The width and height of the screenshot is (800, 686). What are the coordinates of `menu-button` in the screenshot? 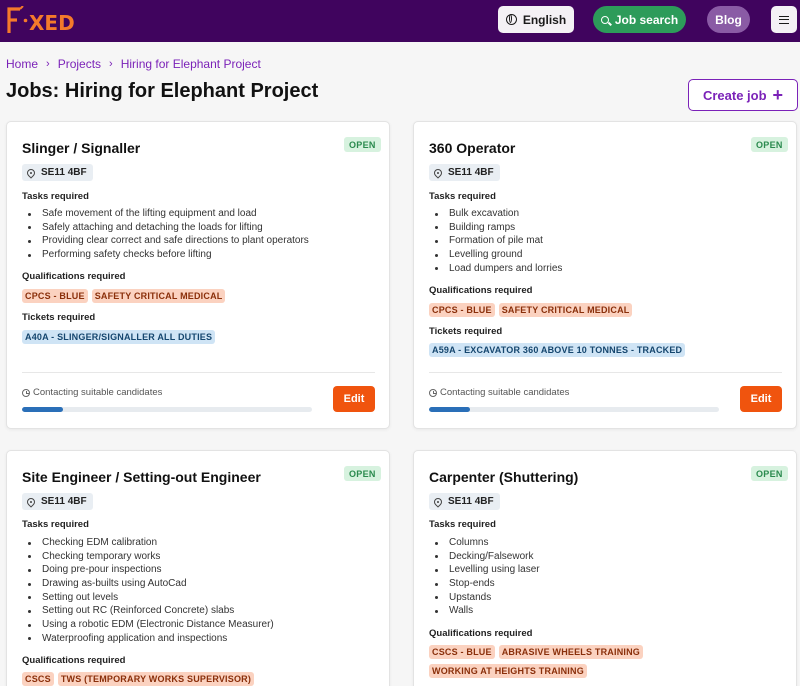 It's located at (784, 19).